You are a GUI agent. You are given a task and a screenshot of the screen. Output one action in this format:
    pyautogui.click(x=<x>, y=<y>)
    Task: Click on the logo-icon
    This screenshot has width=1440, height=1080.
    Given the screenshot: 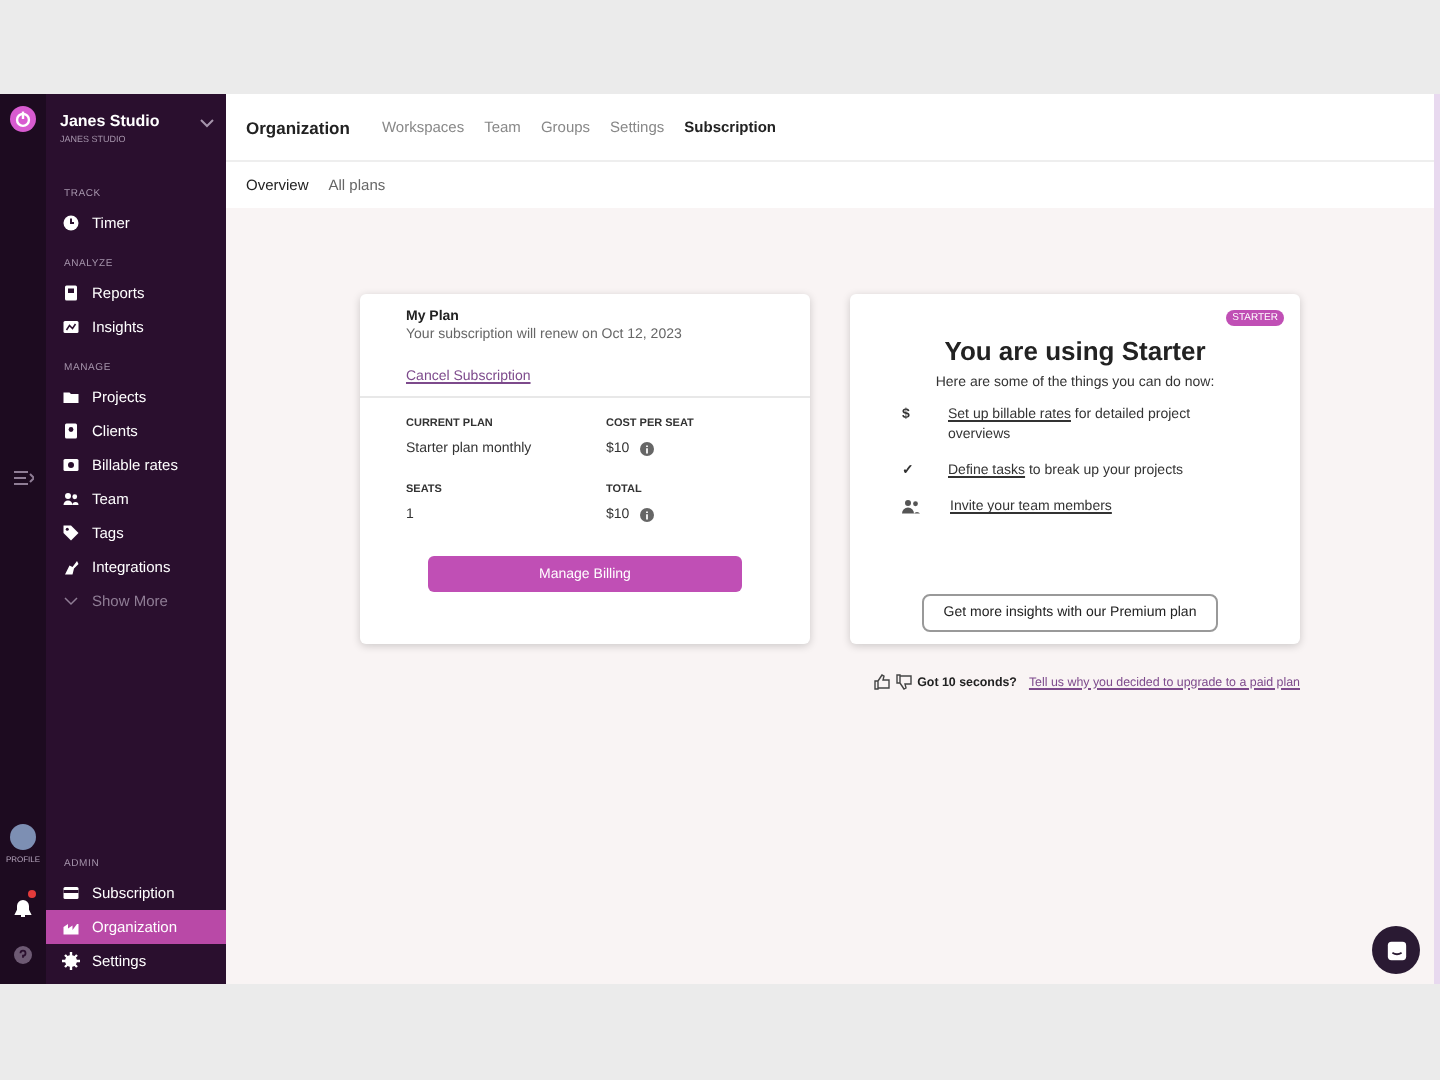 What is the action you would take?
    pyautogui.click(x=23, y=119)
    